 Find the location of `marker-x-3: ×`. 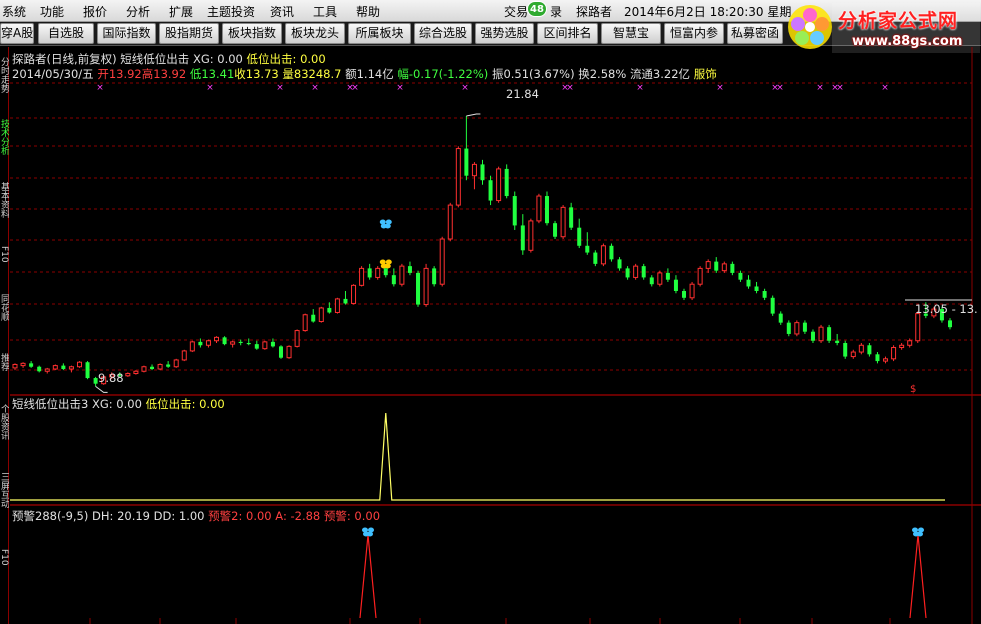

marker-x-3: × is located at coordinates (315, 88).